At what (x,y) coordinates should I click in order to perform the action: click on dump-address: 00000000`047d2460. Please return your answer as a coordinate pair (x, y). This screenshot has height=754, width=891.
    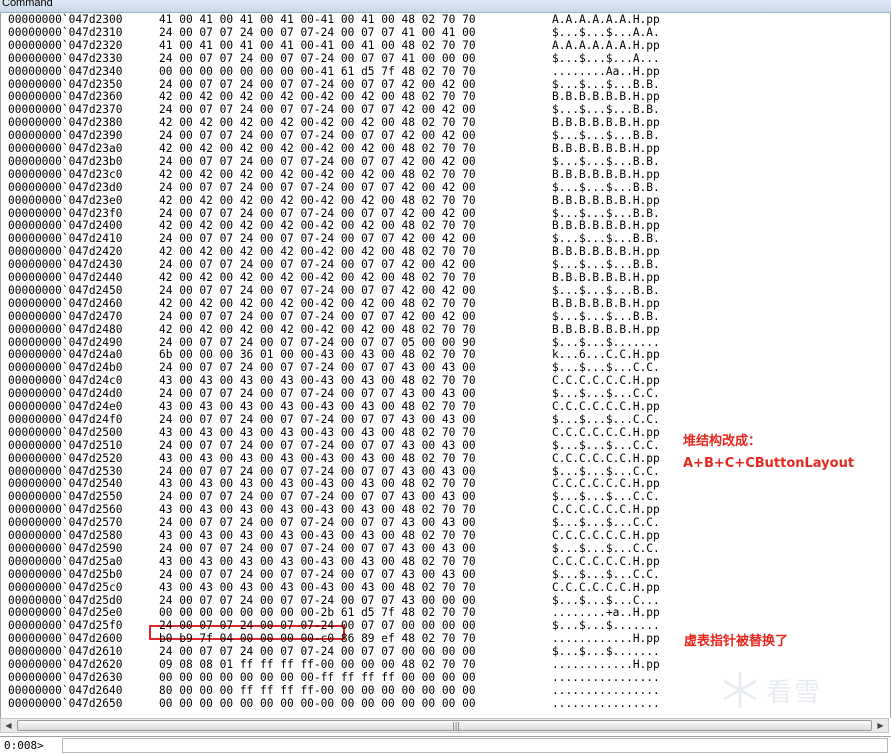
    Looking at the image, I should click on (65, 303).